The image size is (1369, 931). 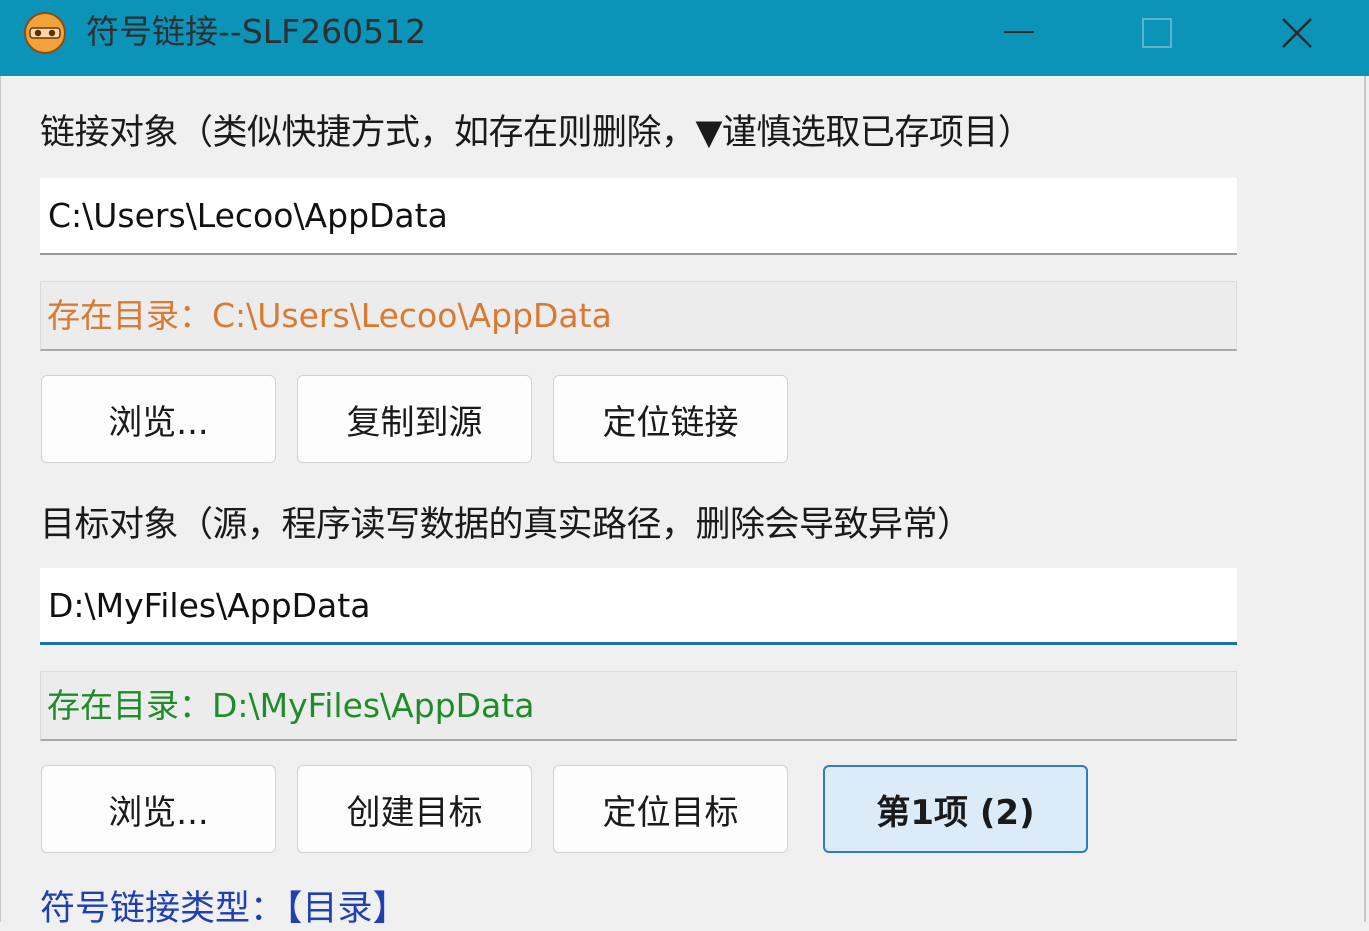 I want to click on maximize-icon, so click(x=1157, y=33).